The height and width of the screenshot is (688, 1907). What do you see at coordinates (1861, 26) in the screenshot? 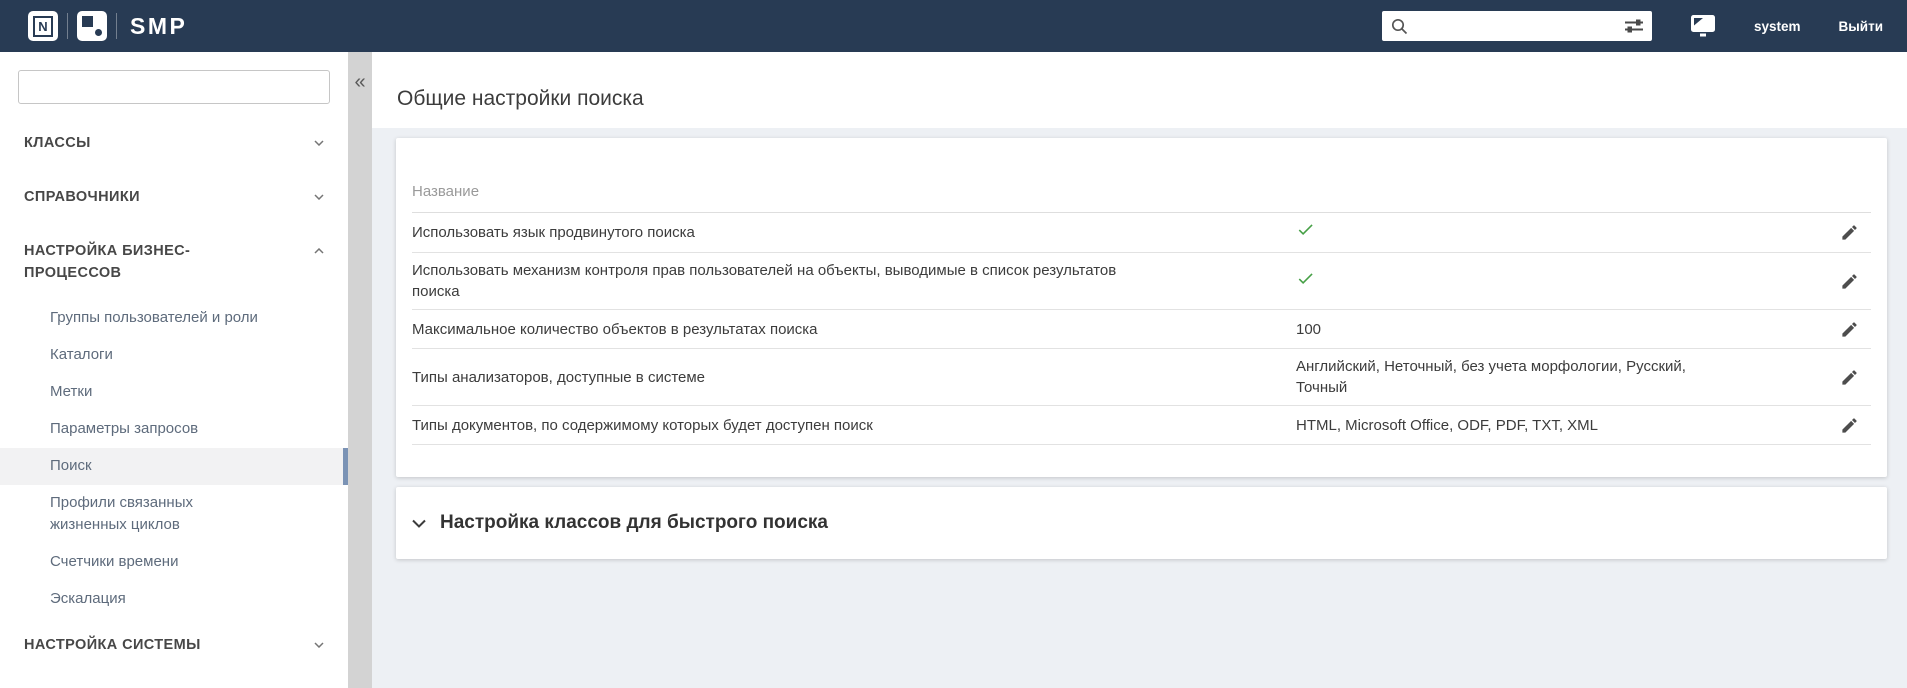
I see `logout-button: Выйти` at bounding box center [1861, 26].